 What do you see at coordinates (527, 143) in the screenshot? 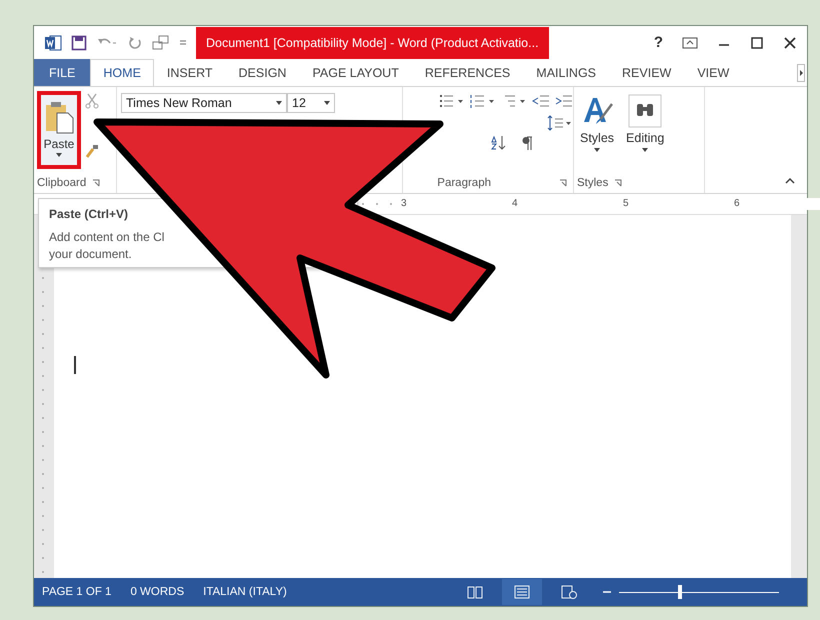
I see `pilcrow-icon` at bounding box center [527, 143].